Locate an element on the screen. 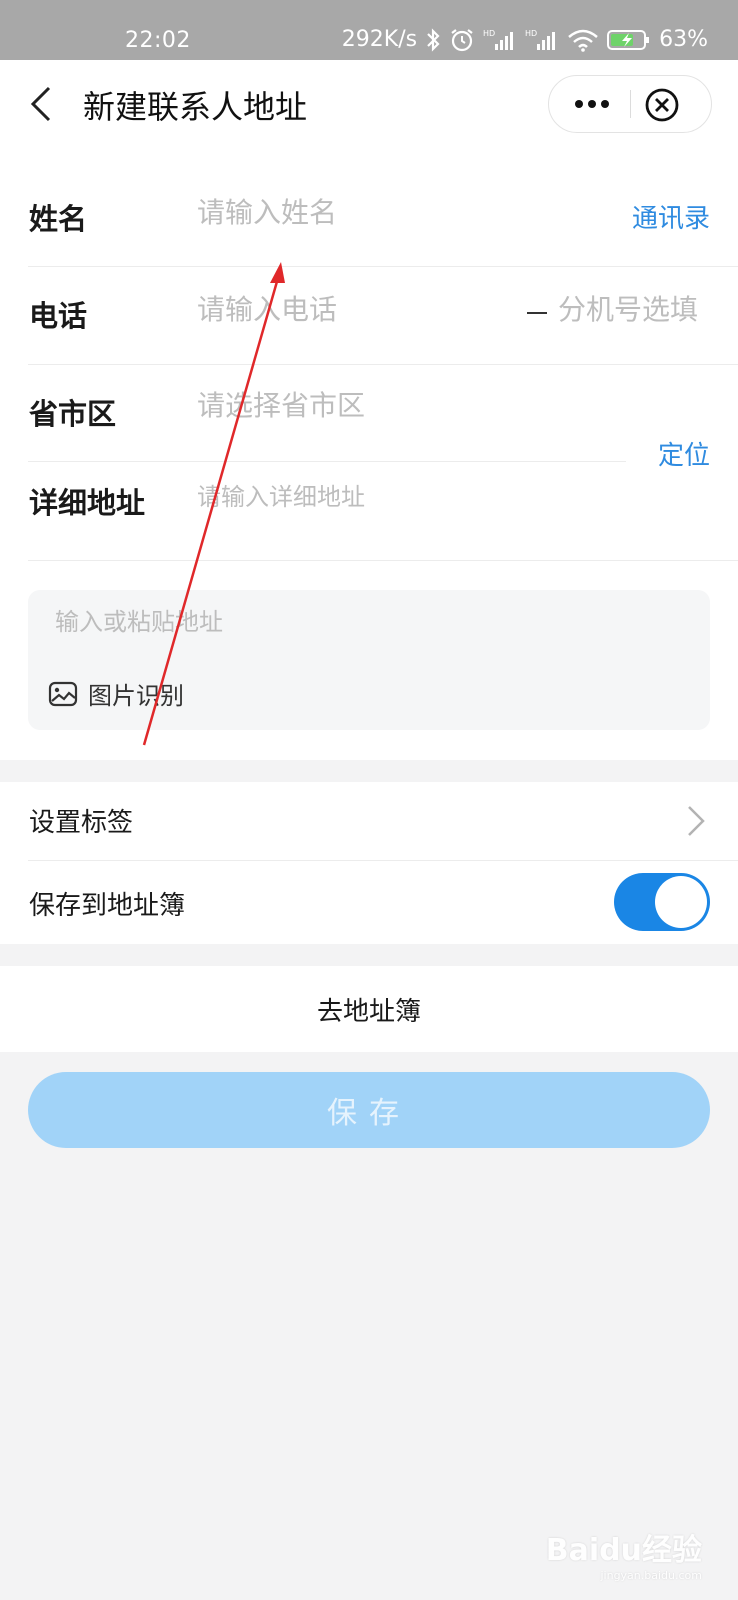 The height and width of the screenshot is (1600, 738). more-button is located at coordinates (592, 104).